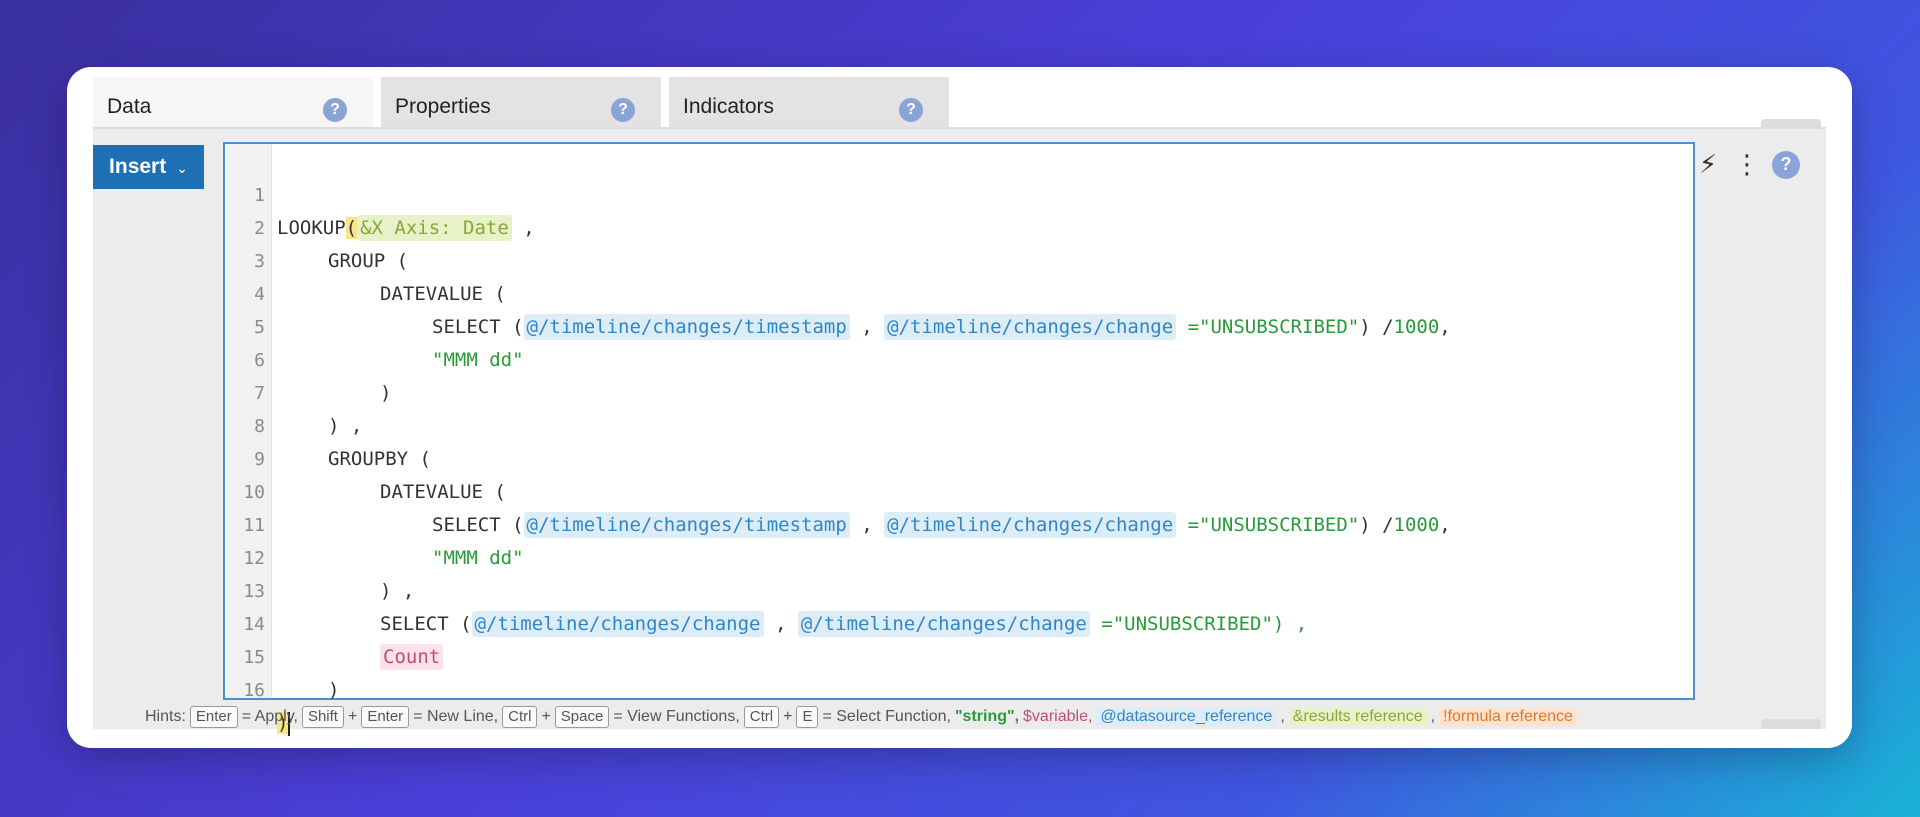 This screenshot has height=817, width=1920. What do you see at coordinates (1708, 164) in the screenshot?
I see `lightning-icon: ⚡` at bounding box center [1708, 164].